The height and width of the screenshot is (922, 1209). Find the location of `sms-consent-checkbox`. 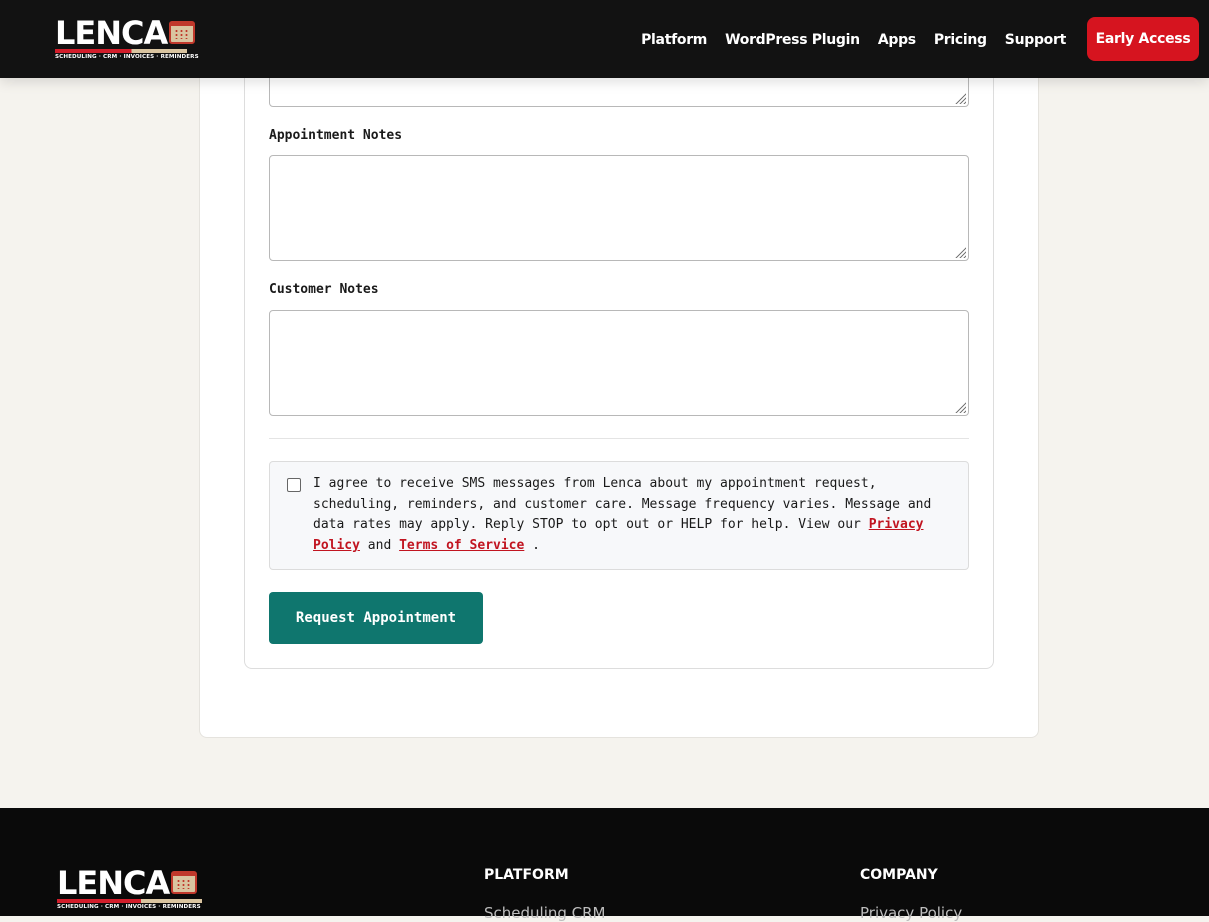

sms-consent-checkbox is located at coordinates (294, 485).